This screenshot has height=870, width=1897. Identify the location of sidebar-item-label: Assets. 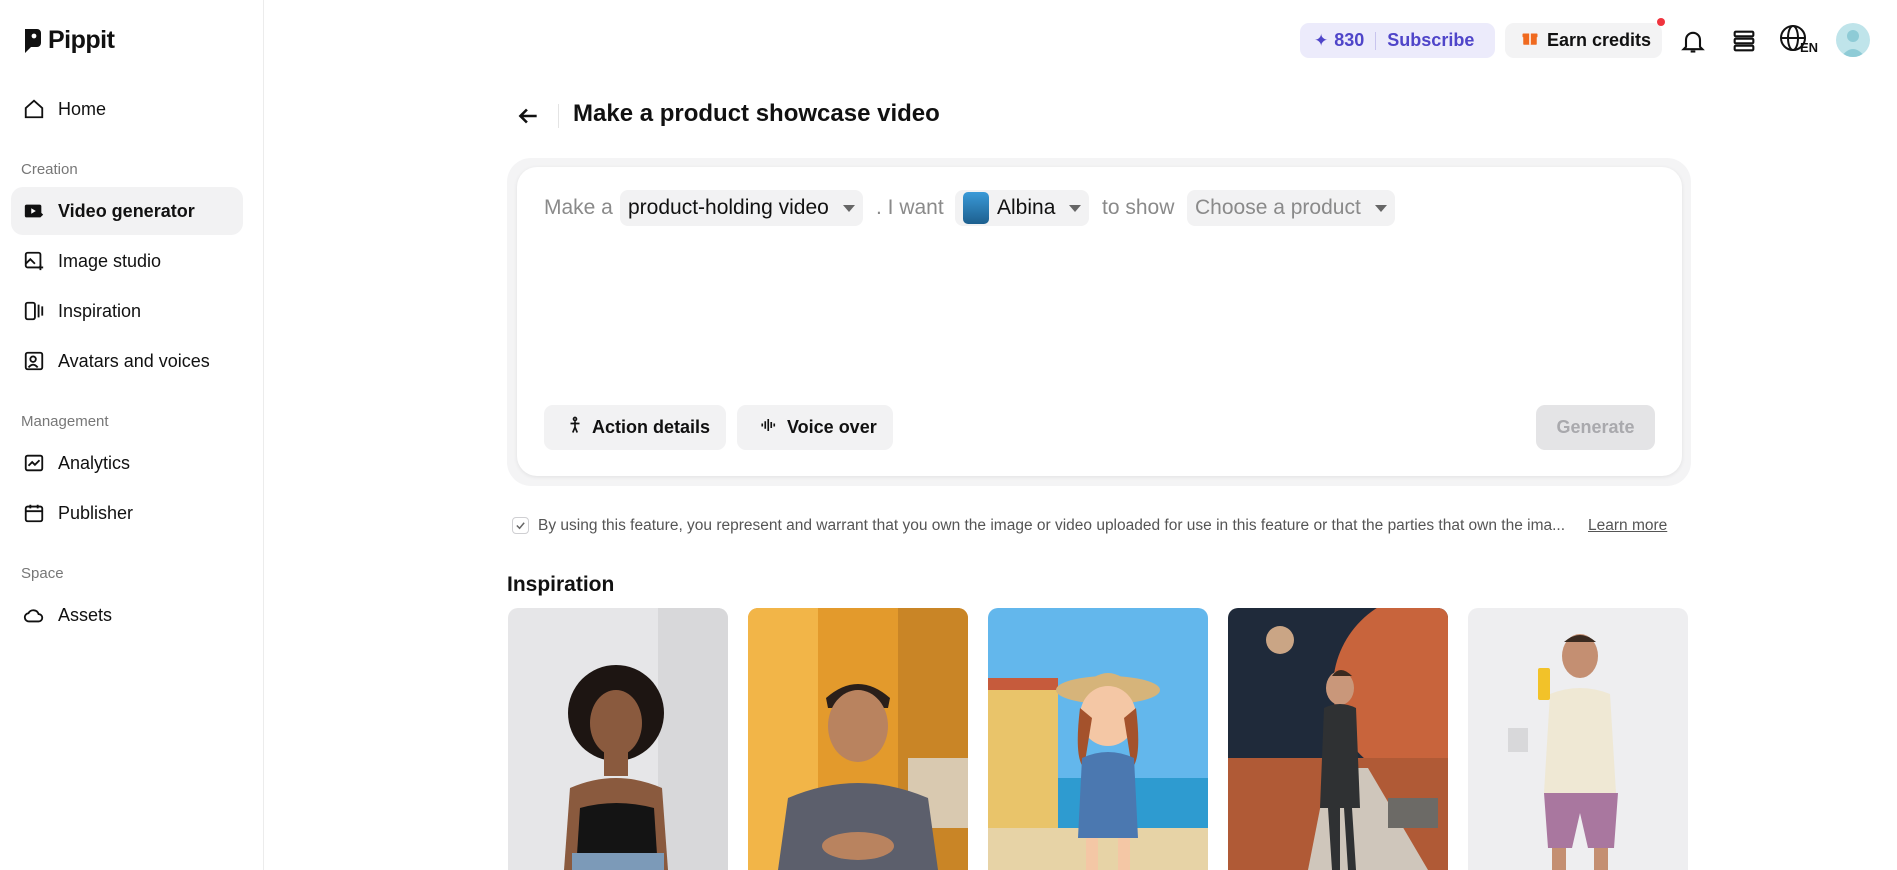
(85, 614).